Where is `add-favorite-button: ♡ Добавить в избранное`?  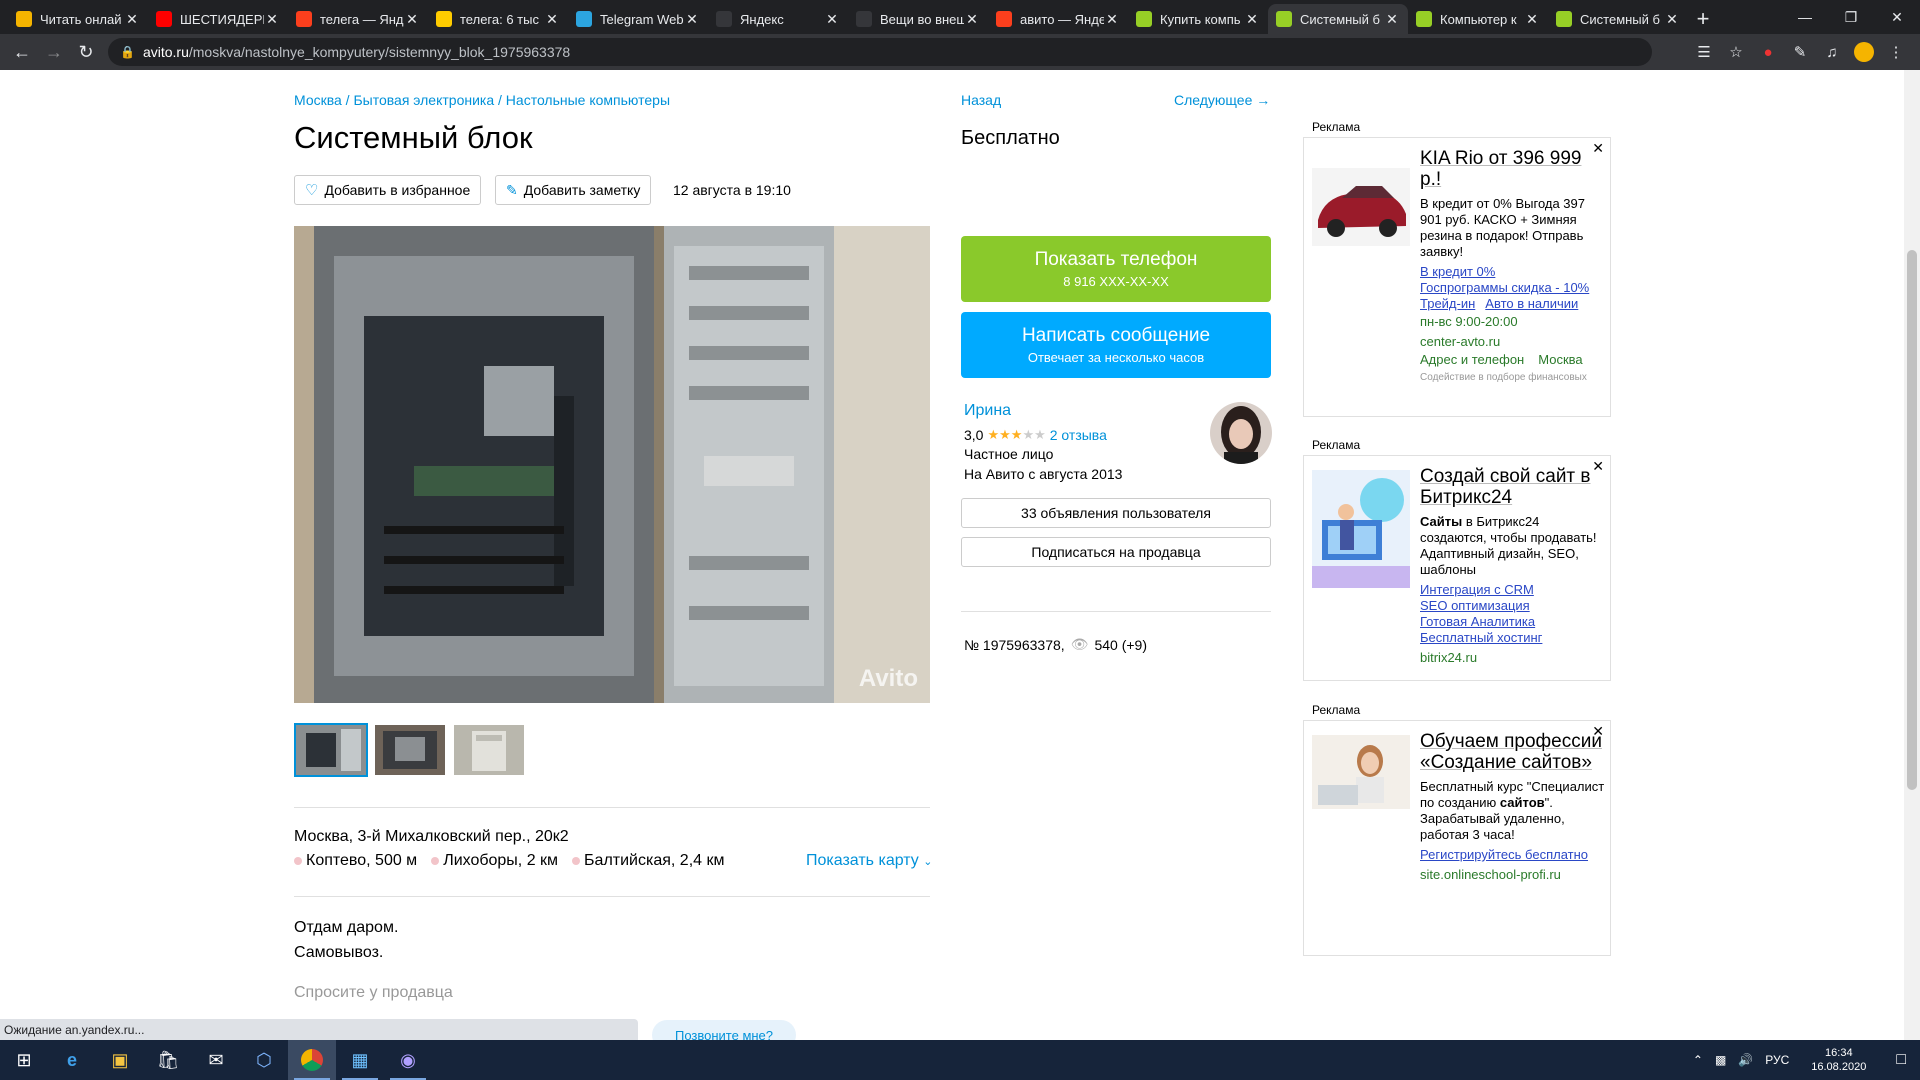 add-favorite-button: ♡ Добавить в избранное is located at coordinates (388, 190).